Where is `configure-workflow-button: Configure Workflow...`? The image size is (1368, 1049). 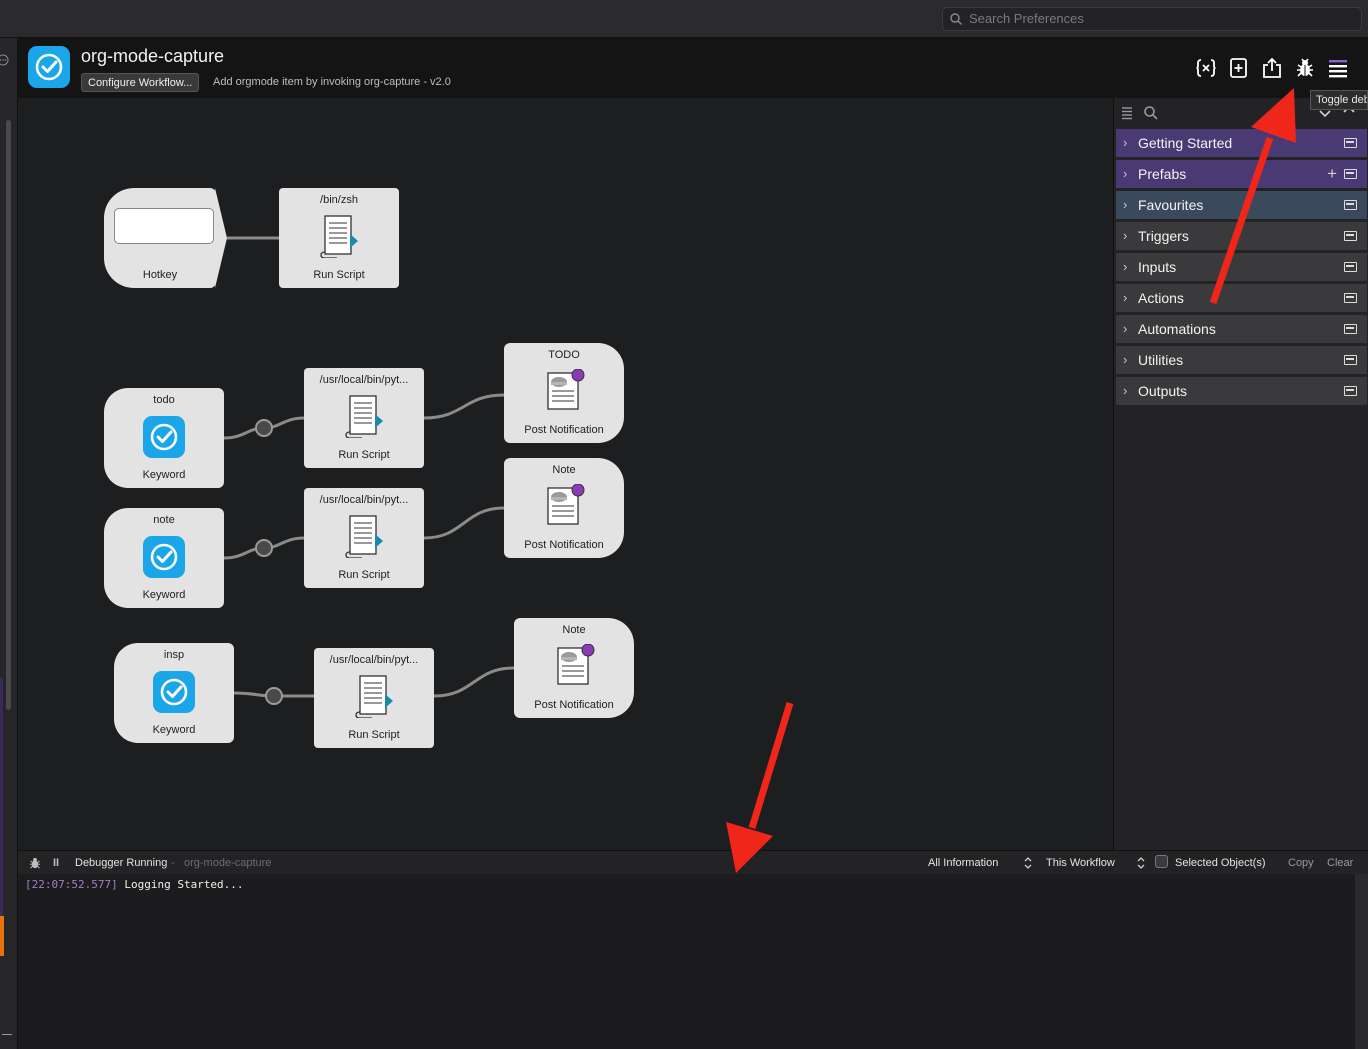
configure-workflow-button: Configure Workflow... is located at coordinates (140, 82).